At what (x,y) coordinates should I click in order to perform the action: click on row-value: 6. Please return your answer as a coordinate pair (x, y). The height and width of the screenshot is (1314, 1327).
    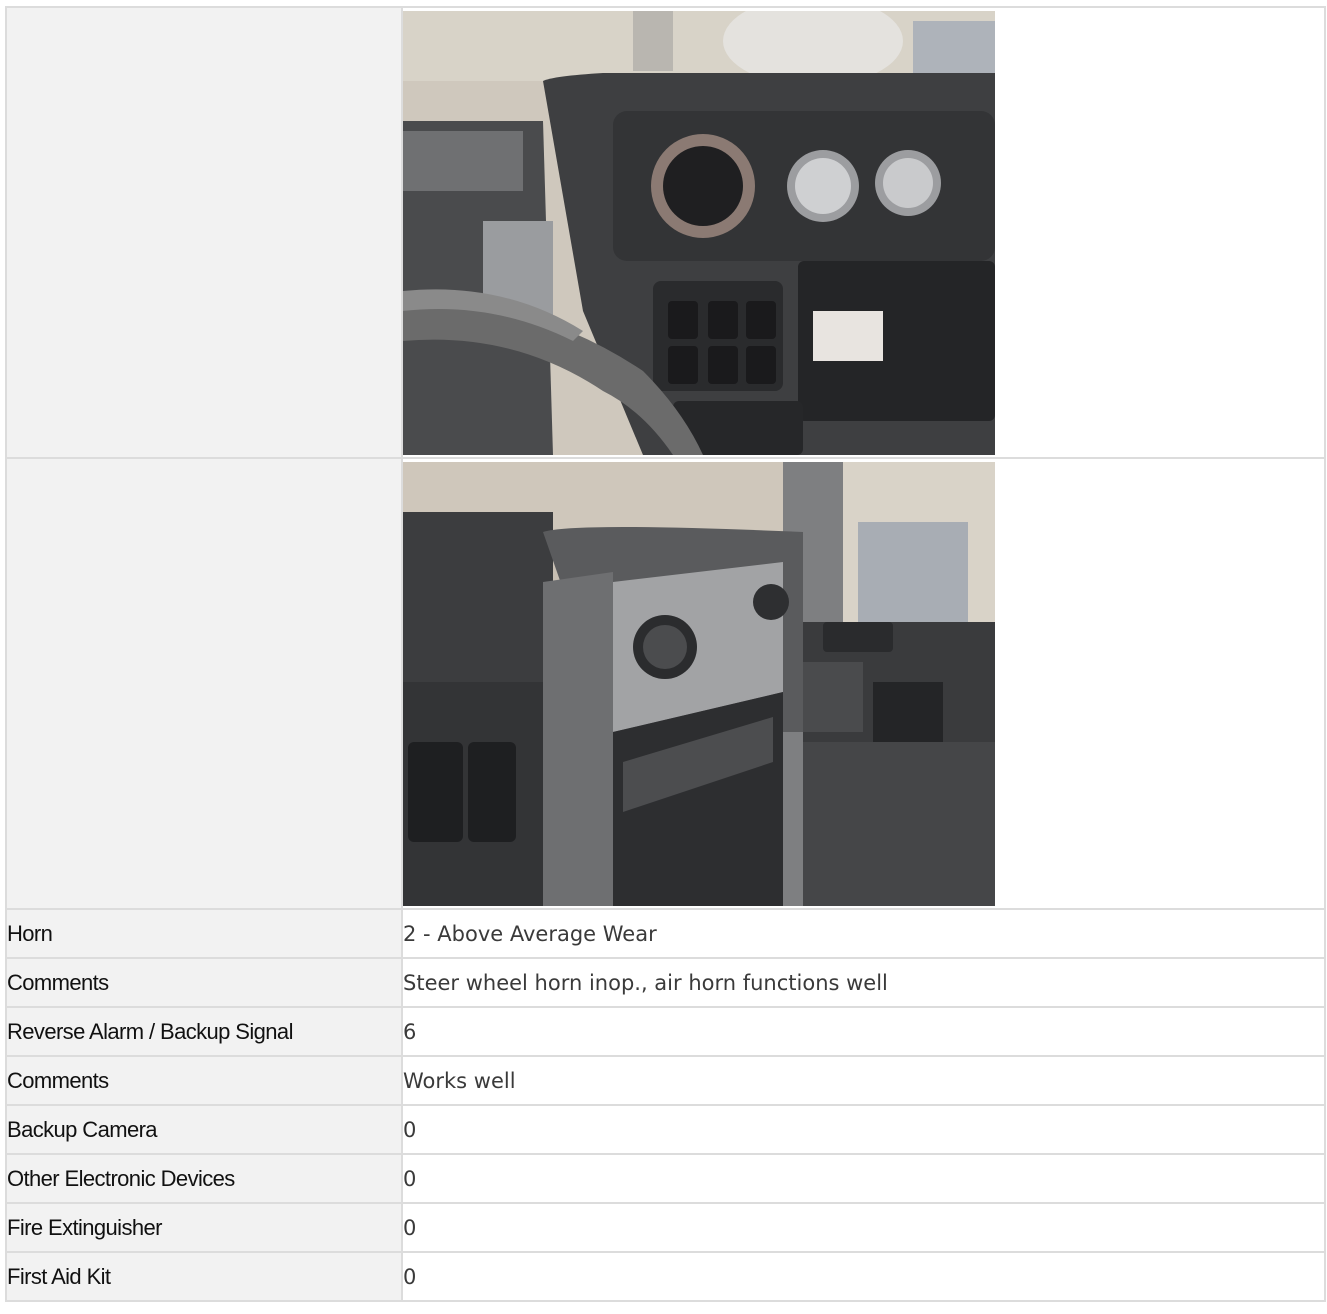
    Looking at the image, I should click on (863, 1031).